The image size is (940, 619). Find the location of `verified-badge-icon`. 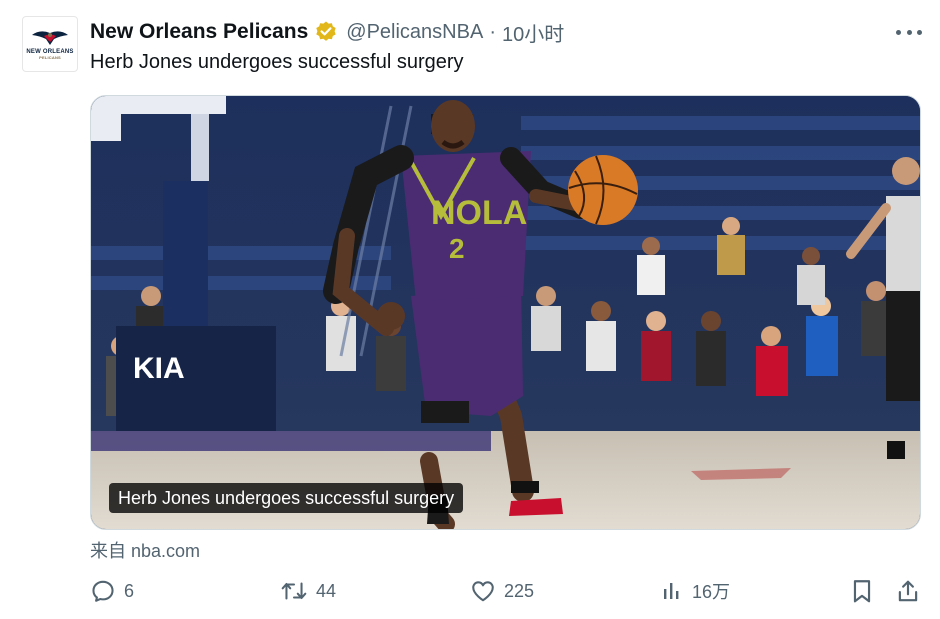

verified-badge-icon is located at coordinates (326, 32).